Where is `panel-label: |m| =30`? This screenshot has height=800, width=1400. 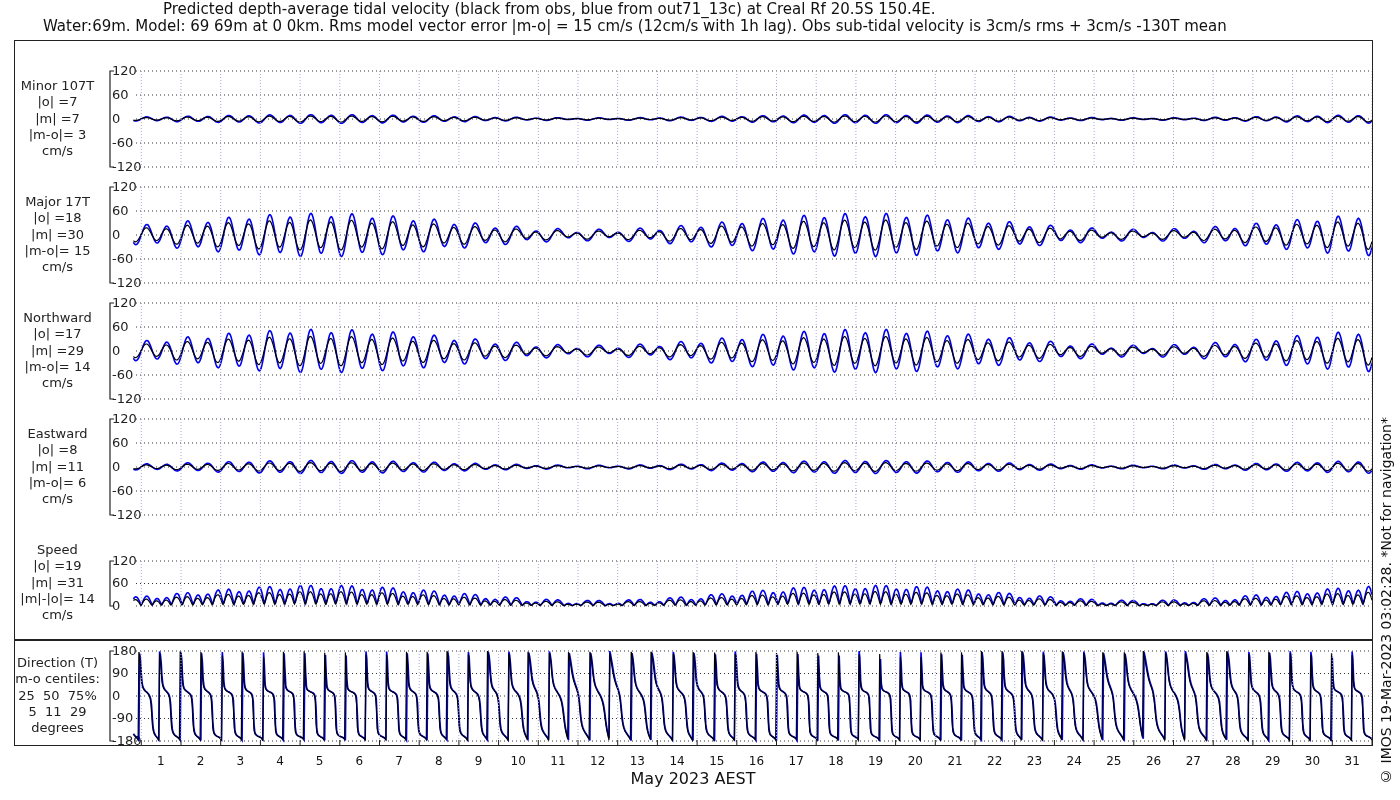 panel-label: |m| =30 is located at coordinates (57, 234).